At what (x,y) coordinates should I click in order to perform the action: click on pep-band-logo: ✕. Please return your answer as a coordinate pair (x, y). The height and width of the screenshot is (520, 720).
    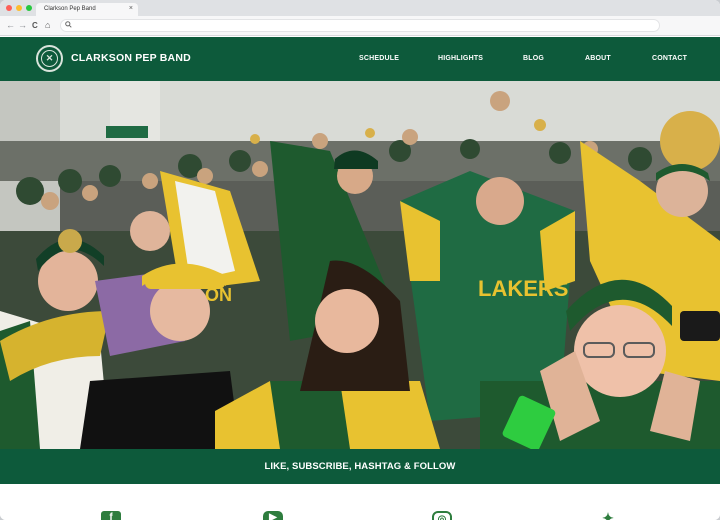
    Looking at the image, I should click on (49, 58).